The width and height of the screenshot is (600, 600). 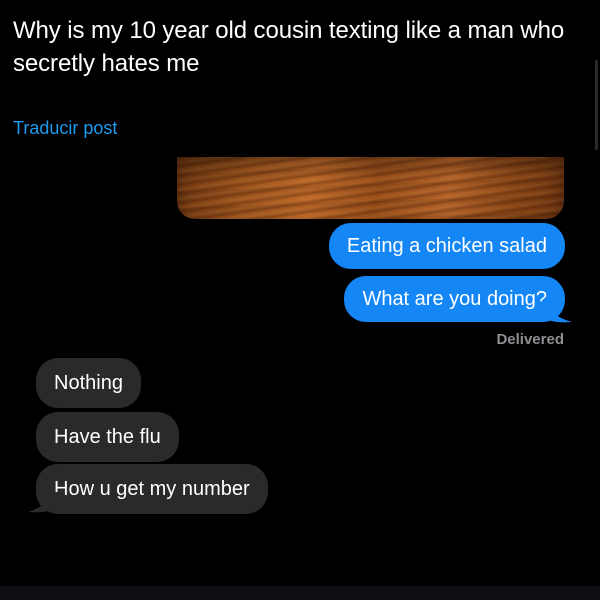 What do you see at coordinates (44, 502) in the screenshot?
I see `received-bubble-tail` at bounding box center [44, 502].